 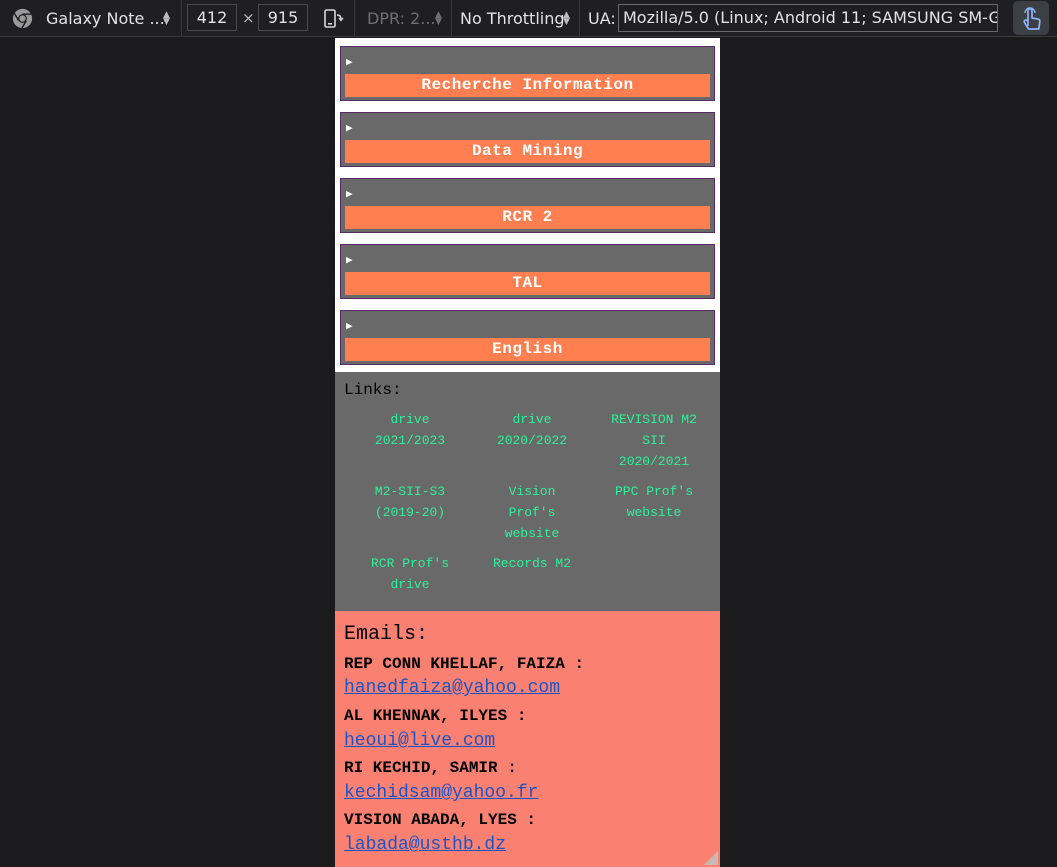 I want to click on link-line: 2020/2021, so click(x=654, y=461).